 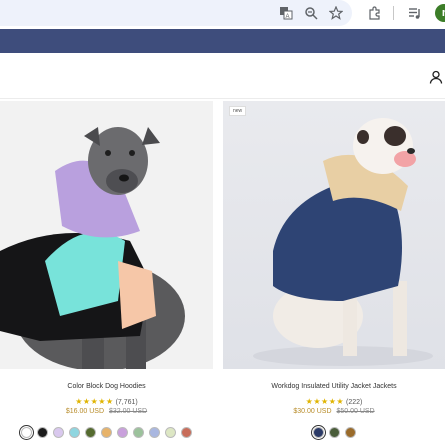 What do you see at coordinates (176, 13) in the screenshot?
I see `address-bar` at bounding box center [176, 13].